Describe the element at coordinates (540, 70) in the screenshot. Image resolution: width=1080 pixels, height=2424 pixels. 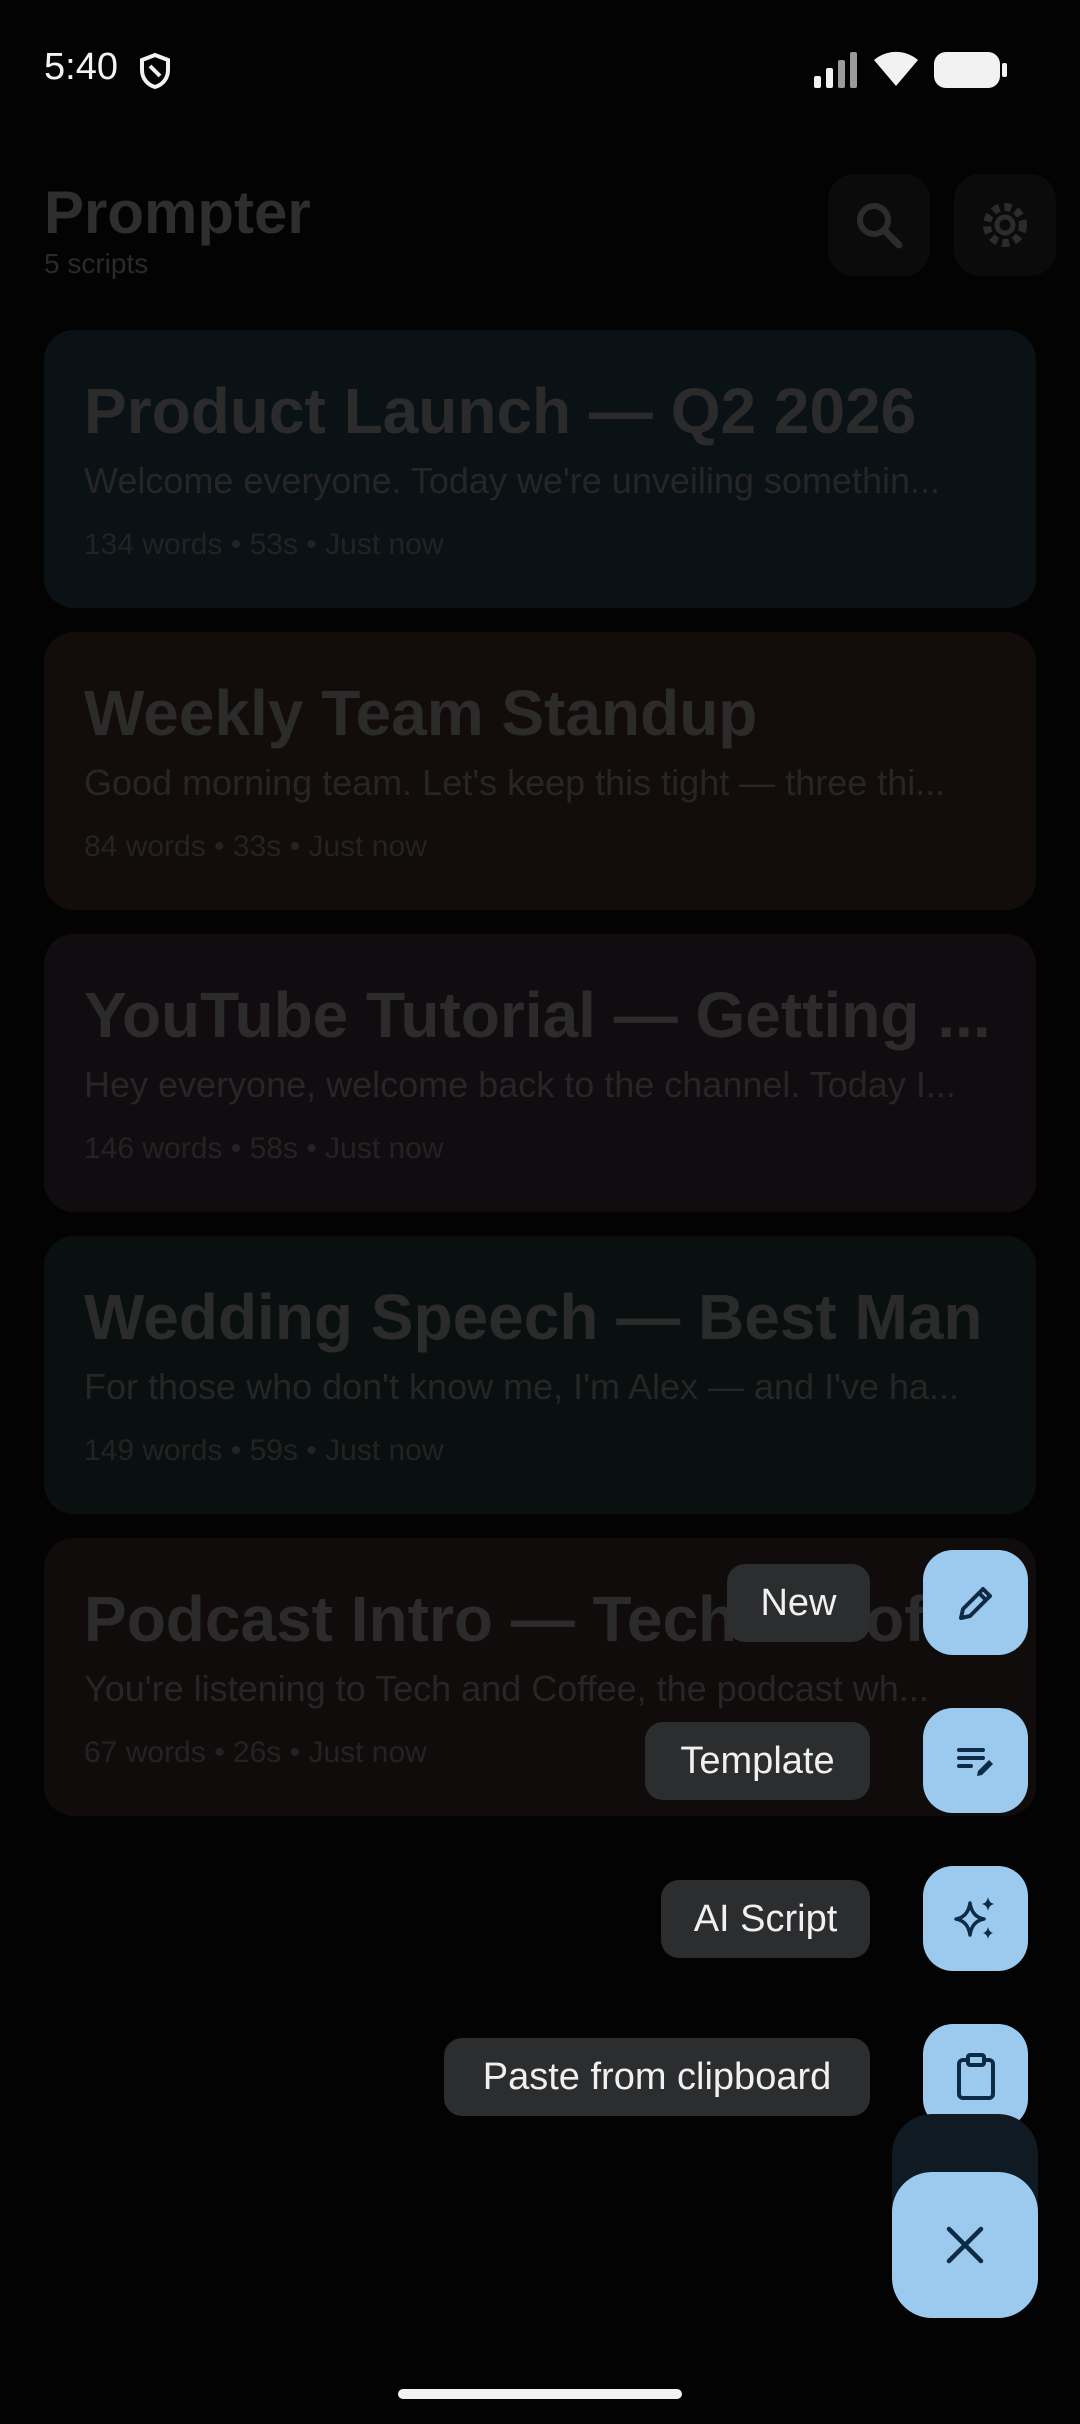
I see `status-bar: 5:40` at that location.